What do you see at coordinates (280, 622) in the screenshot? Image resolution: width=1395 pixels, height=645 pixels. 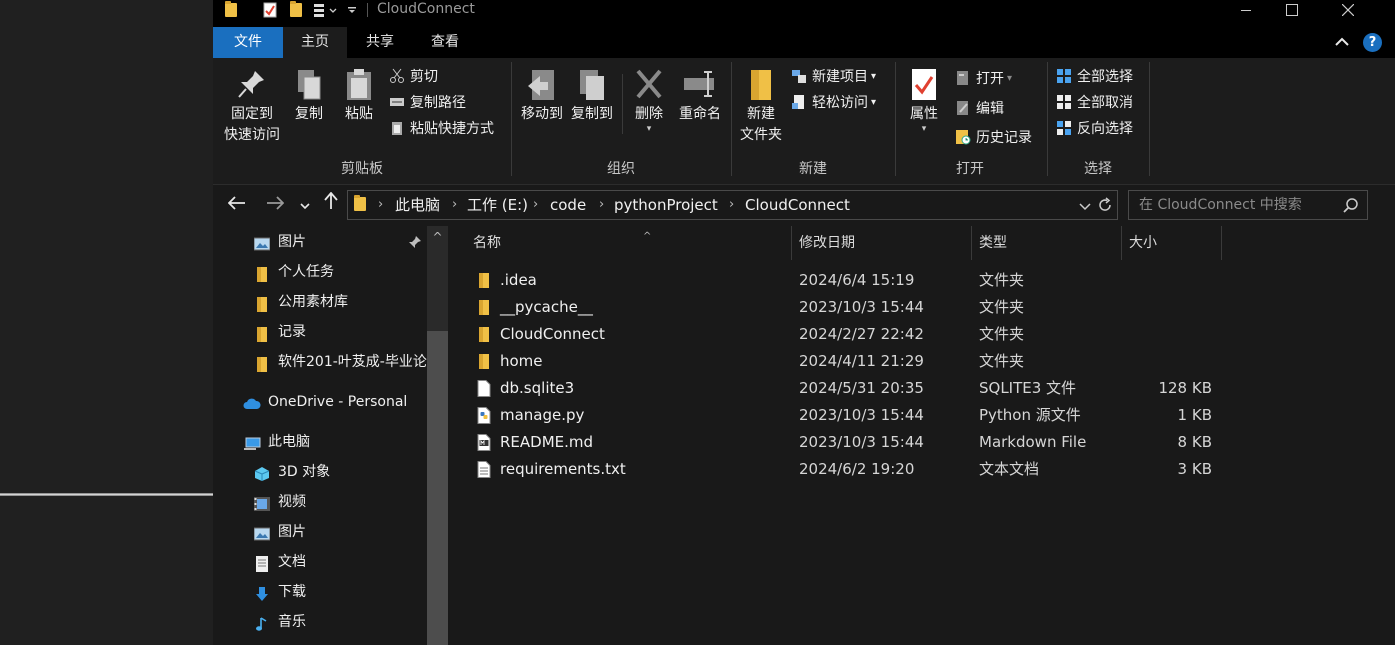 I see `nav-item-music: 音乐` at bounding box center [280, 622].